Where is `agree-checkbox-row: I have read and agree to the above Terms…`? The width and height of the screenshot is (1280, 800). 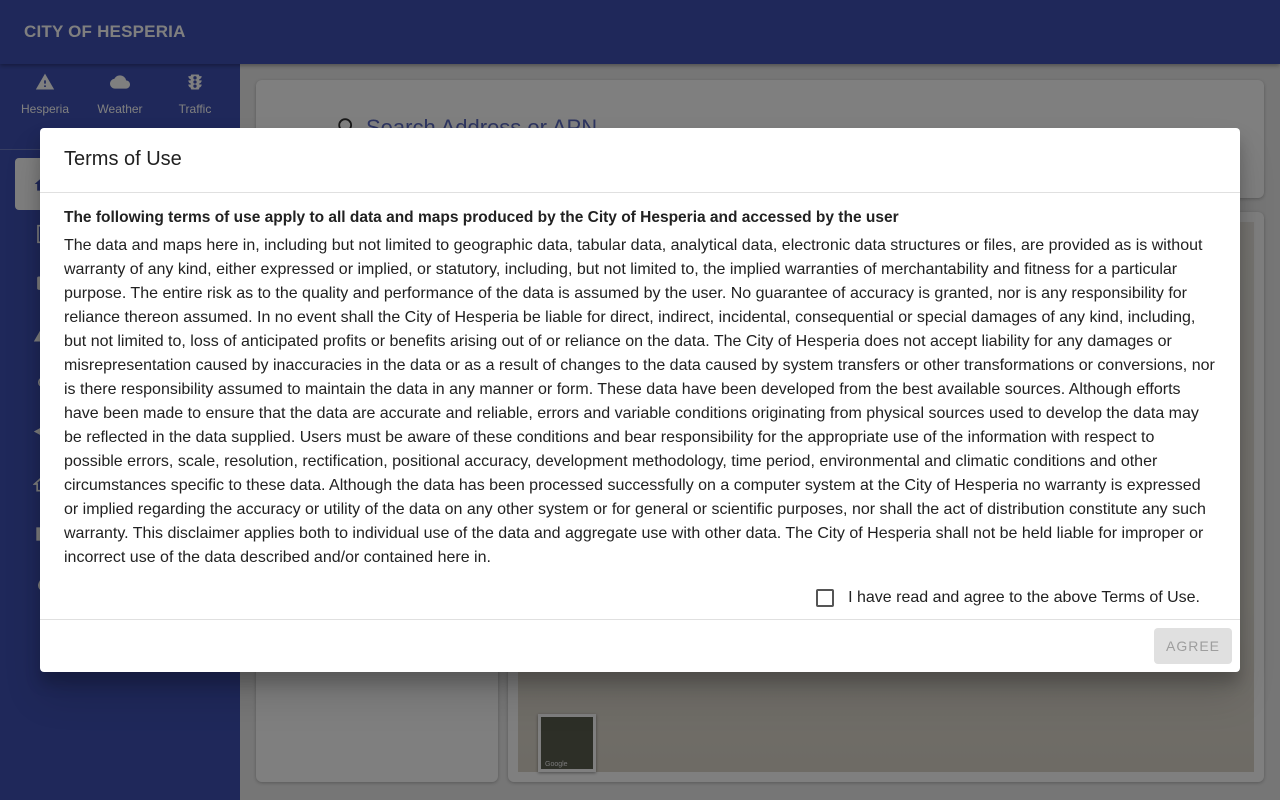 agree-checkbox-row: I have read and agree to the above Terms… is located at coordinates (1008, 598).